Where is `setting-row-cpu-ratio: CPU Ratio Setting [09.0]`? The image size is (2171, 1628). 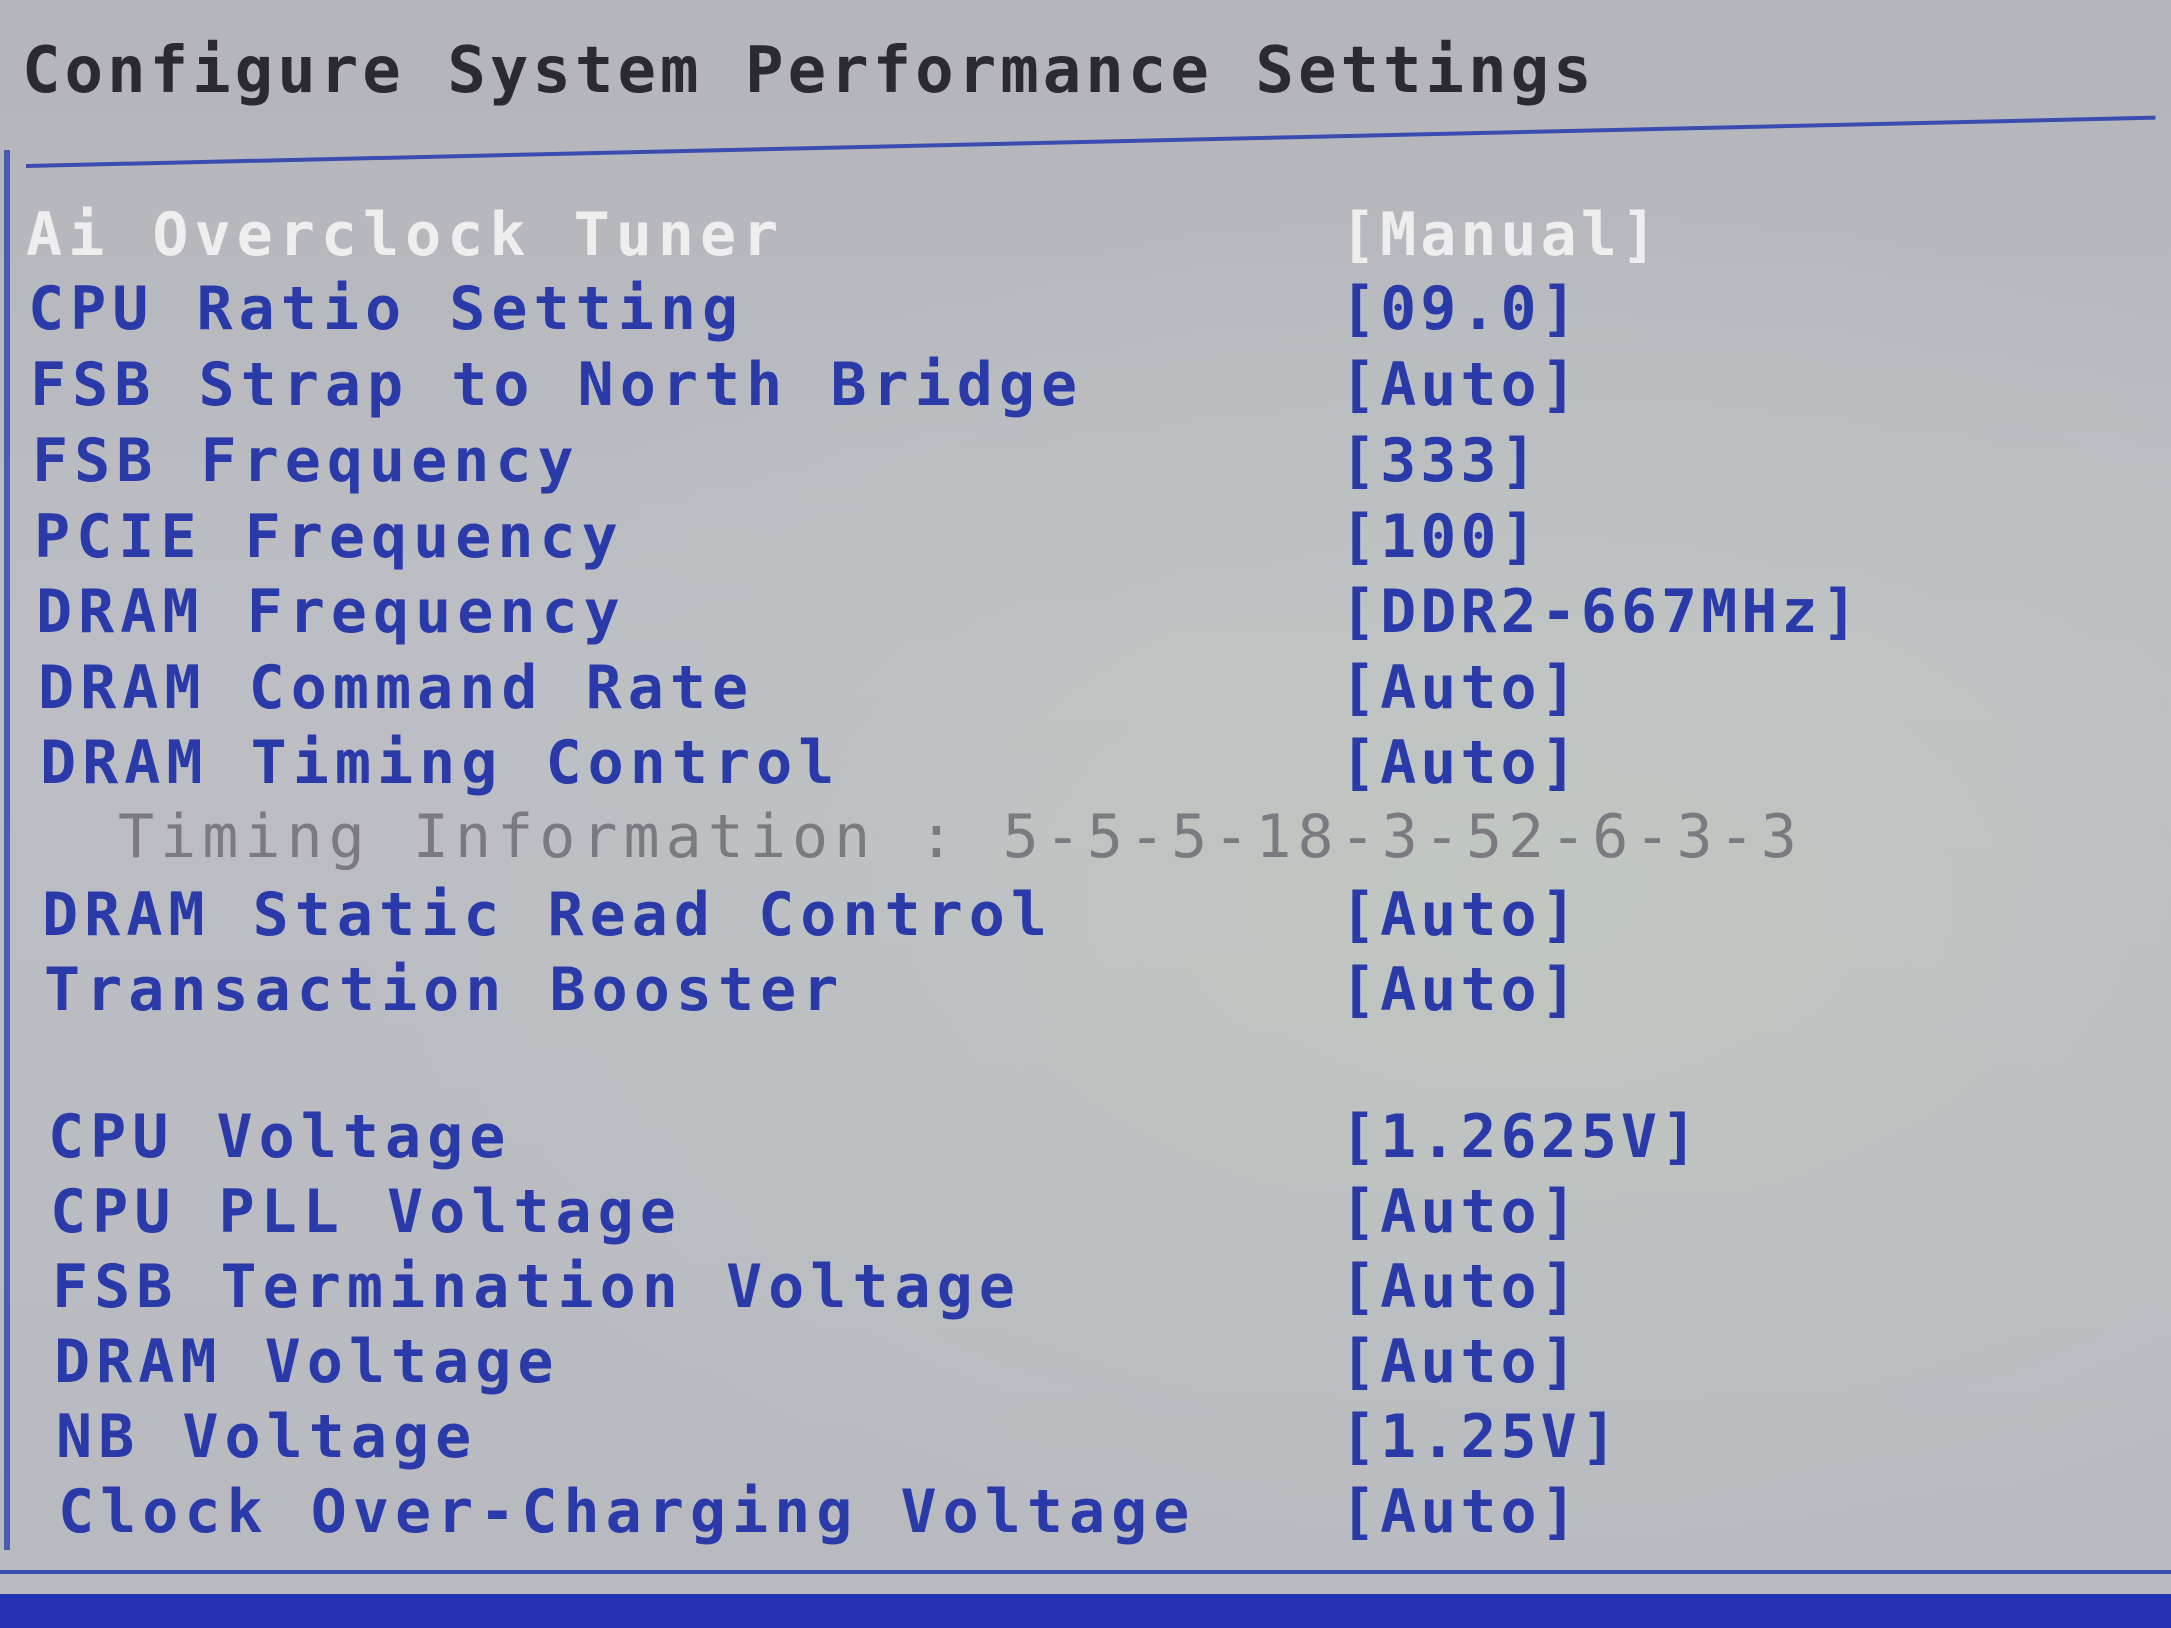
setting-row-cpu-ratio: CPU Ratio Setting [09.0] is located at coordinates (1085, 311).